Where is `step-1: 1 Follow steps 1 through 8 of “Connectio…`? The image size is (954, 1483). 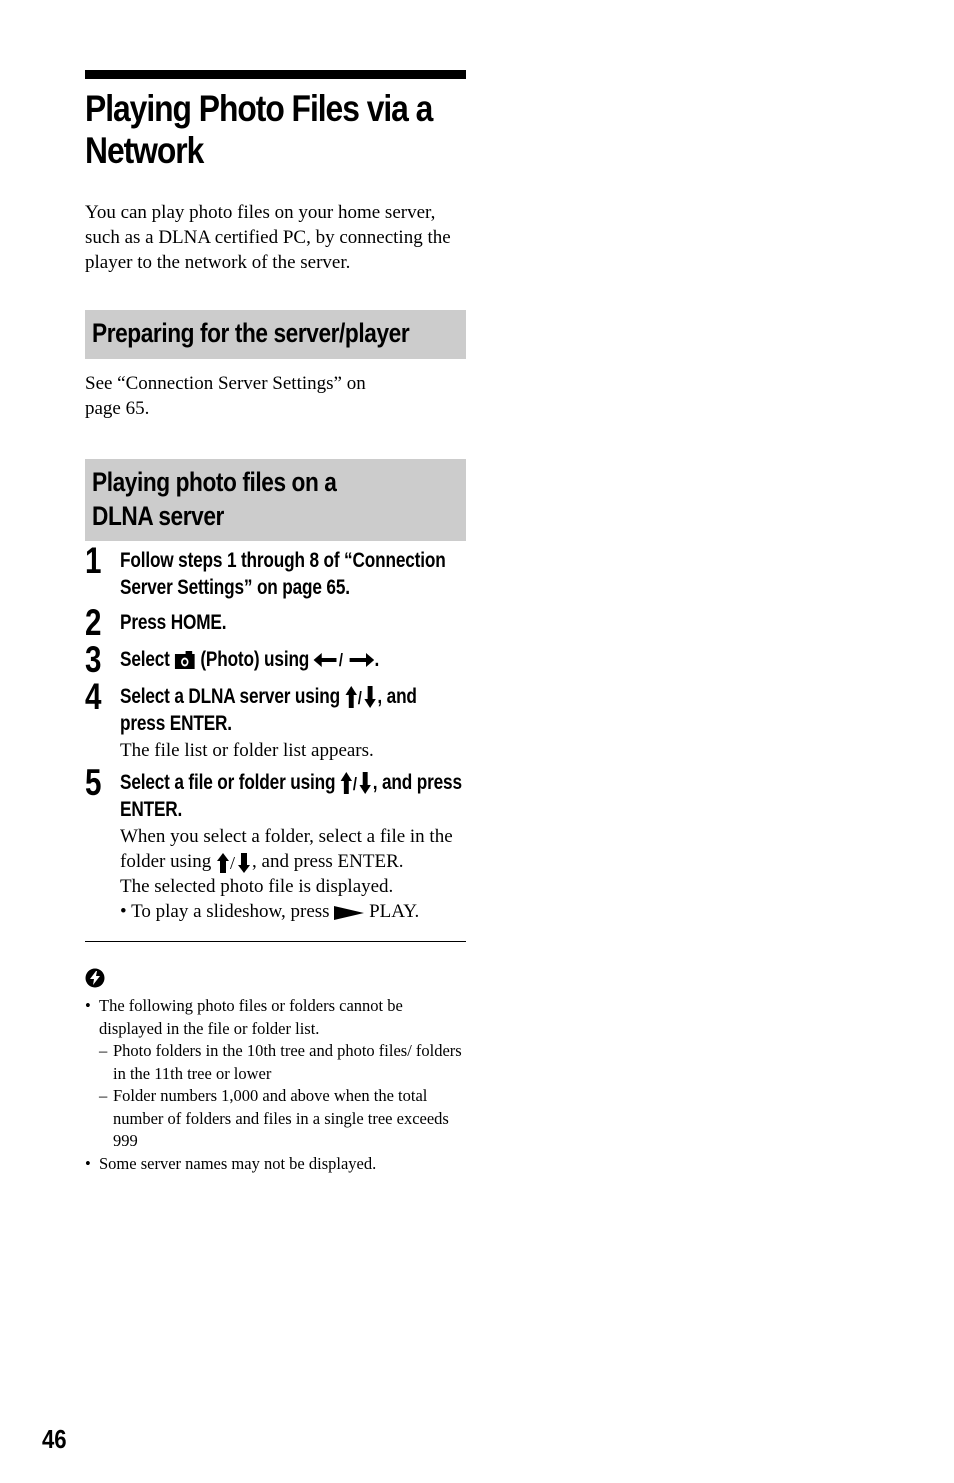
step-1: 1 Follow steps 1 through 8 of “Connectio… is located at coordinates (275, 571).